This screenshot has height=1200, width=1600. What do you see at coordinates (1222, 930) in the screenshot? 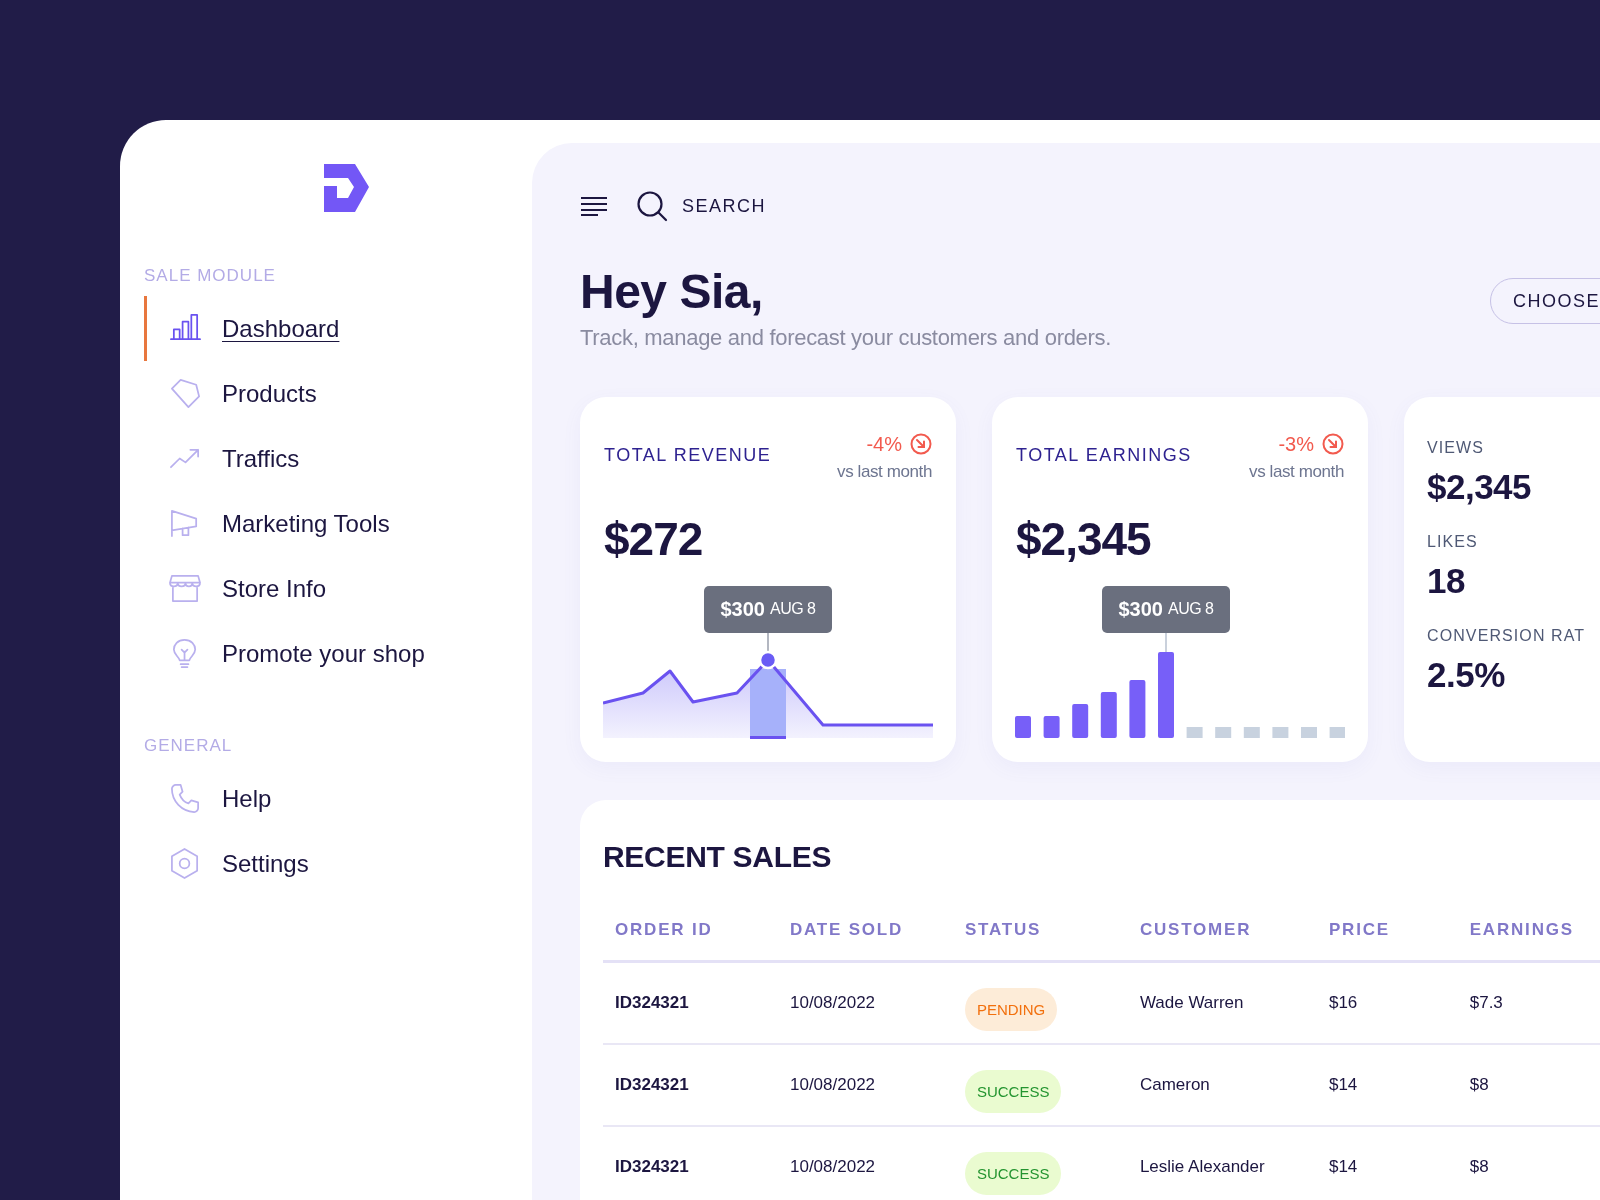
I see `column-header: CUSTOMER` at bounding box center [1222, 930].